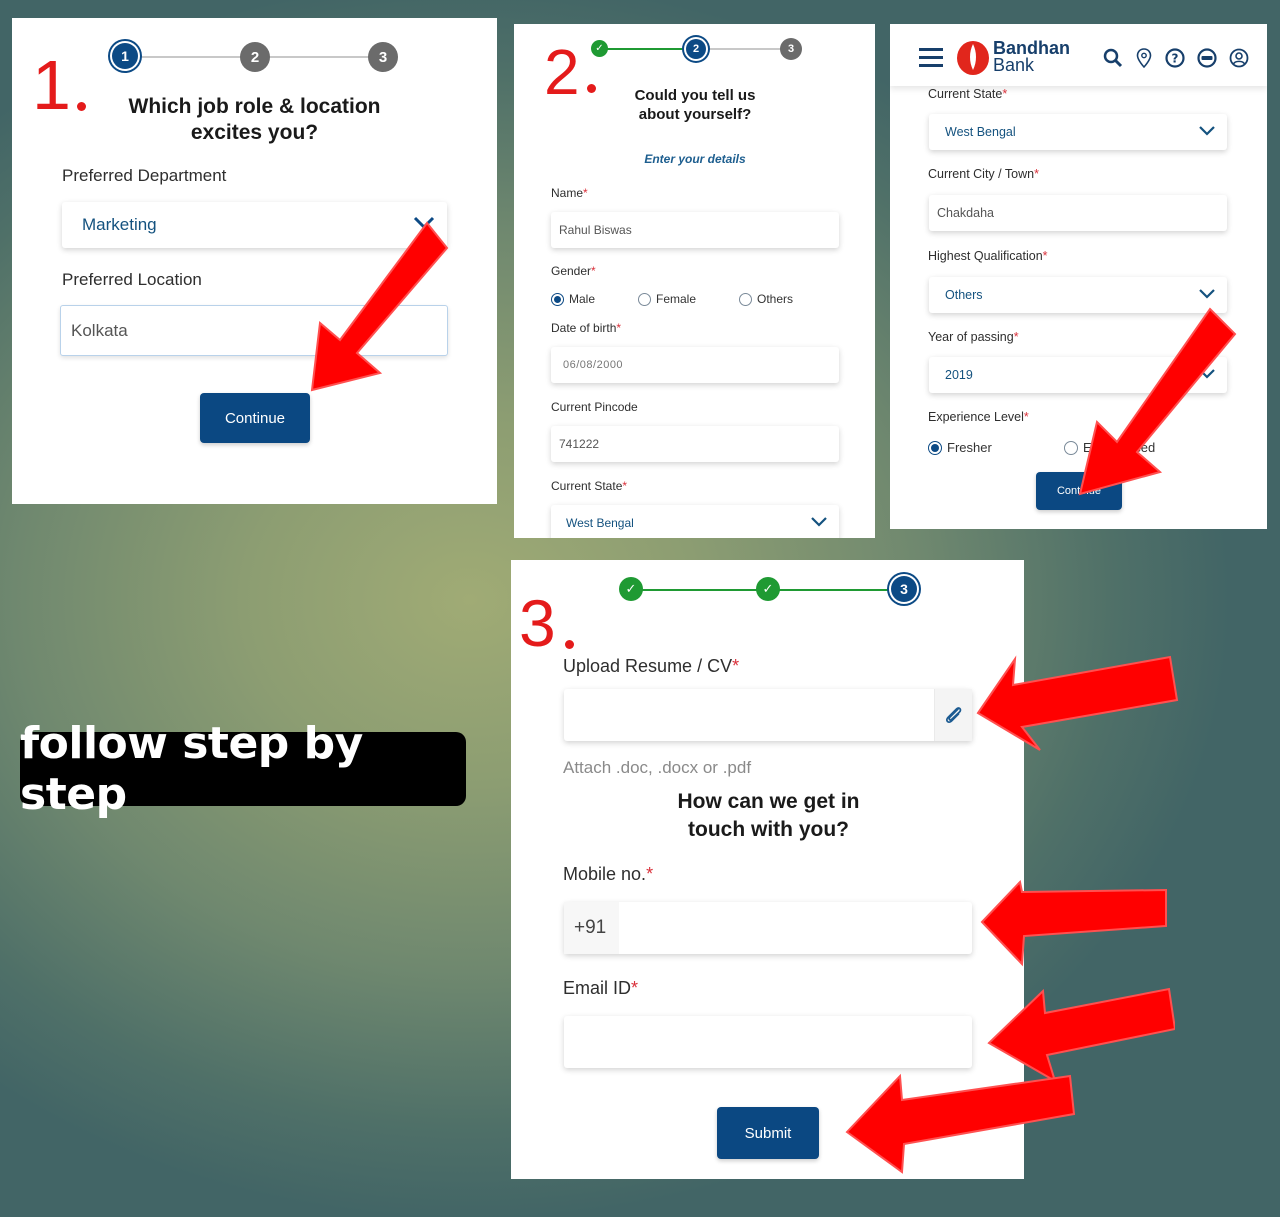 The height and width of the screenshot is (1217, 1280). I want to click on department-label: Preferred Department, so click(144, 175).